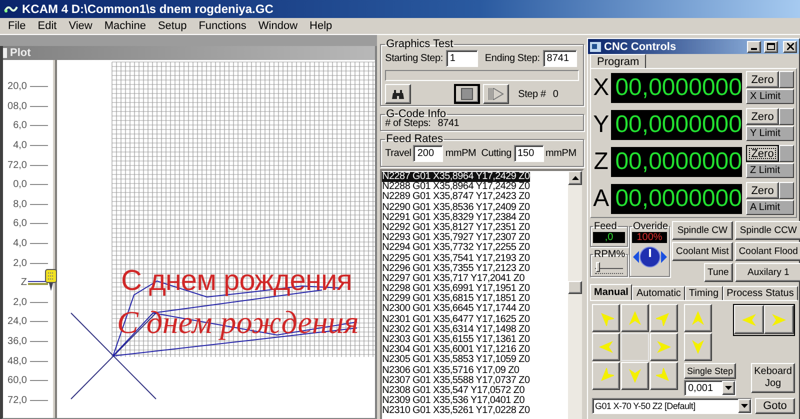  What do you see at coordinates (17, 26) in the screenshot?
I see `menu-item: File` at bounding box center [17, 26].